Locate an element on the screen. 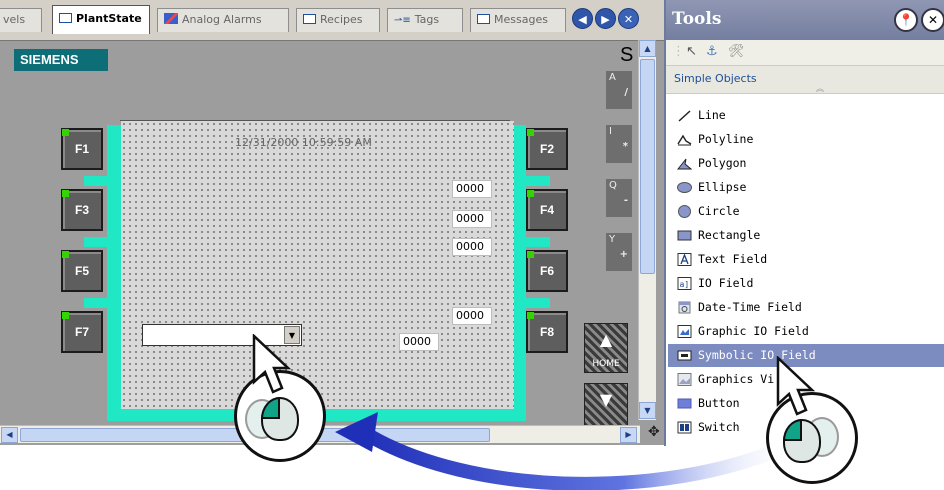 This screenshot has height=490, width=944. scroll-up-button: ▲ is located at coordinates (647, 48).